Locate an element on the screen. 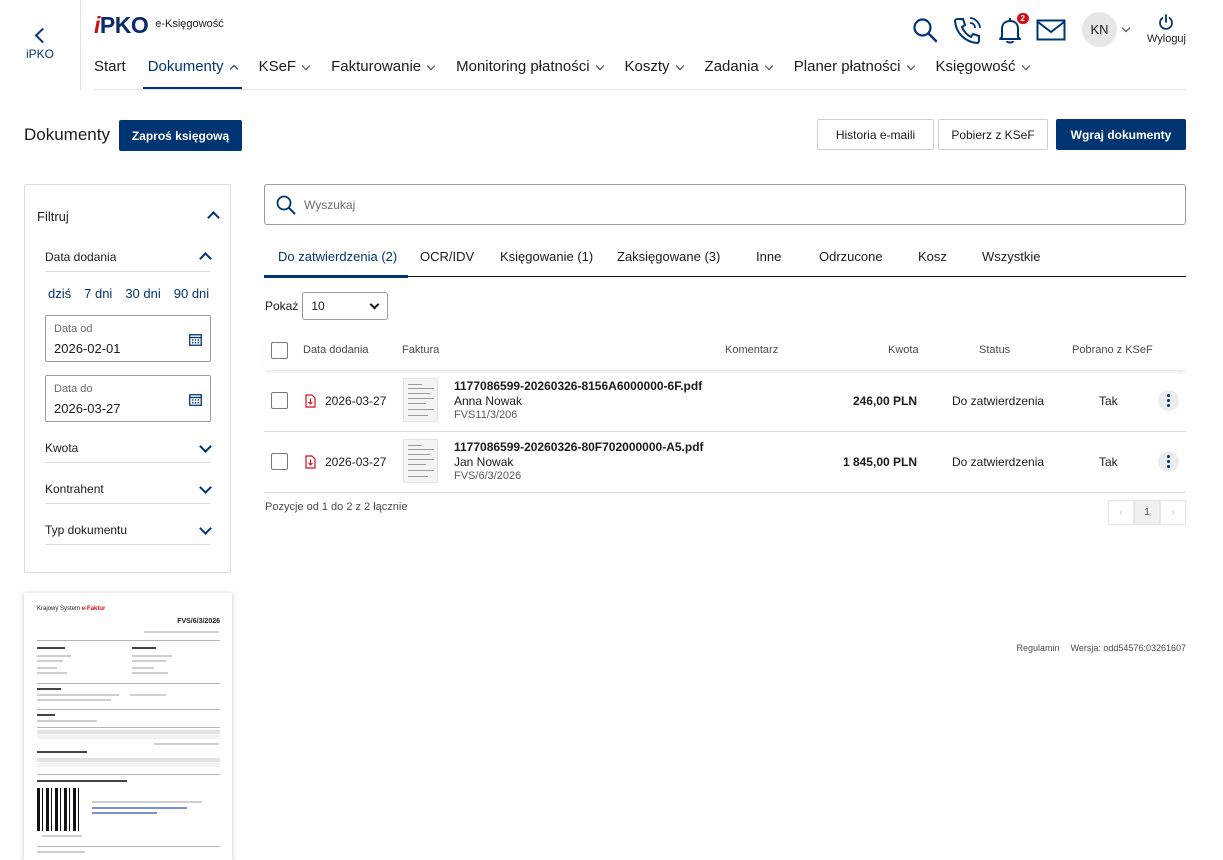 This screenshot has width=1223, height=860. date-from-field: Data od 2026-02-01 is located at coordinates (128, 338).